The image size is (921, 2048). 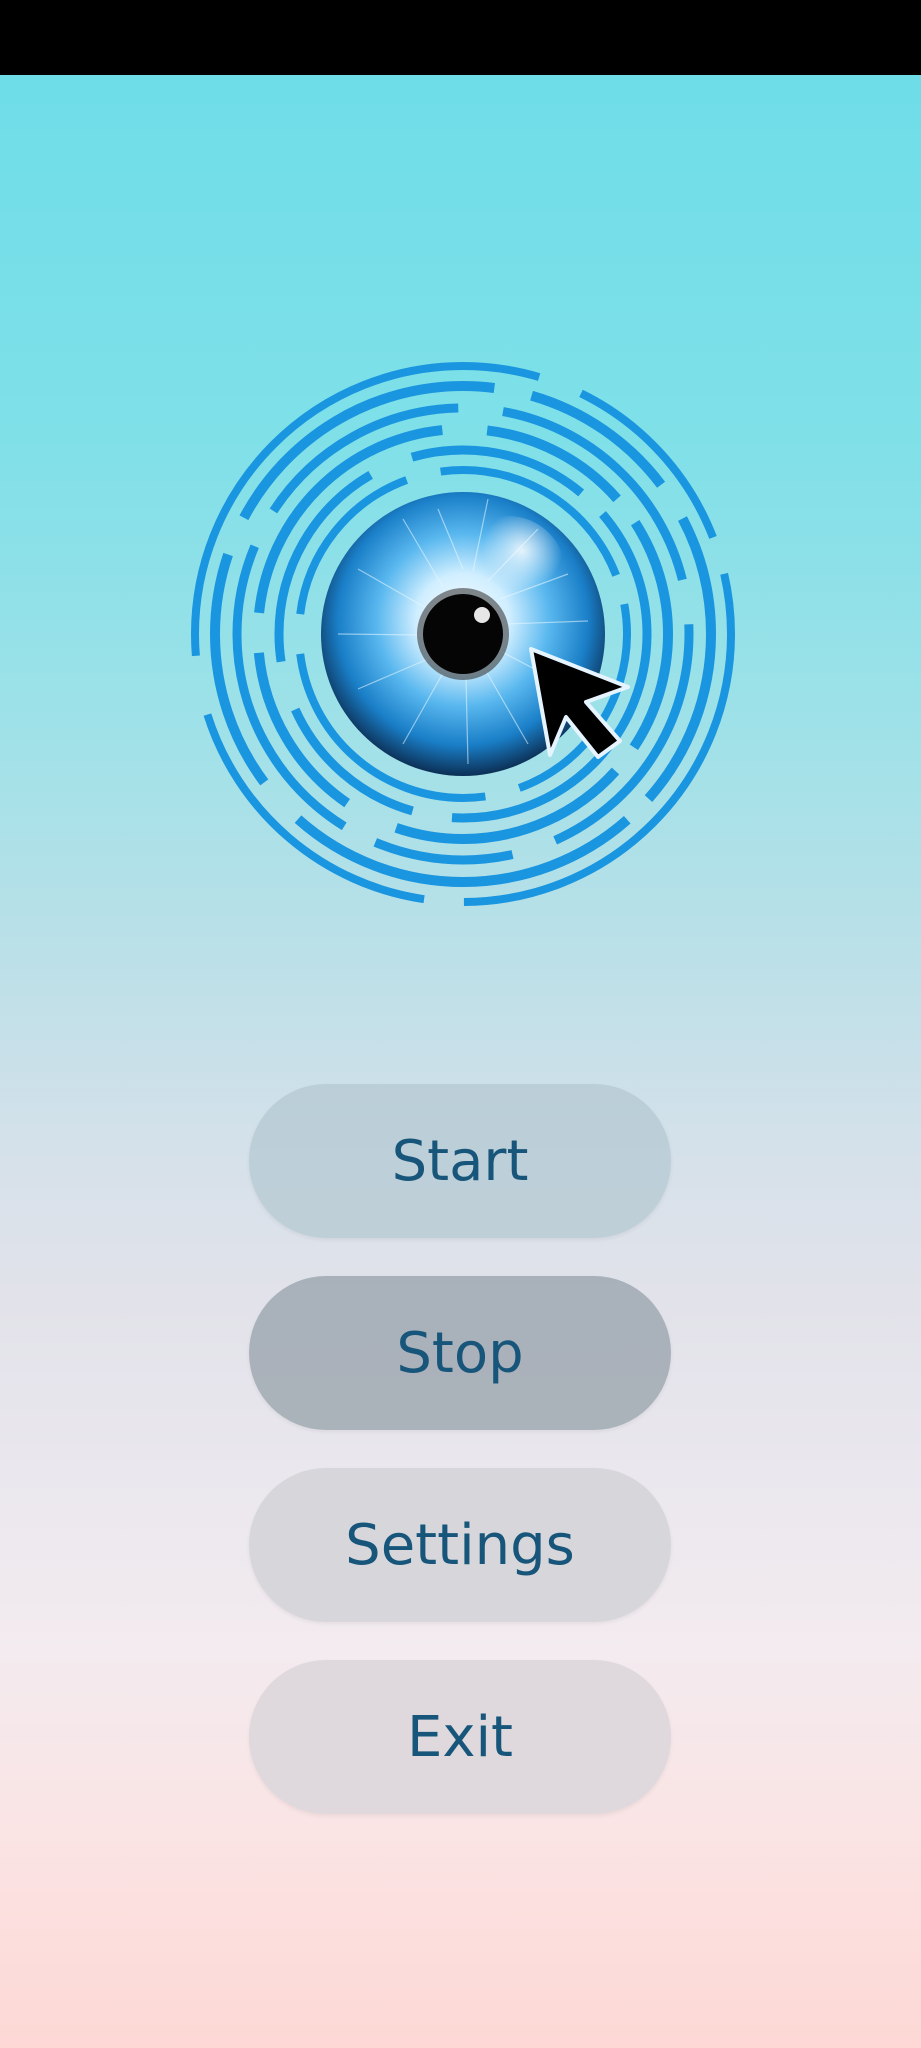 I want to click on status-bar, so click(x=460, y=37).